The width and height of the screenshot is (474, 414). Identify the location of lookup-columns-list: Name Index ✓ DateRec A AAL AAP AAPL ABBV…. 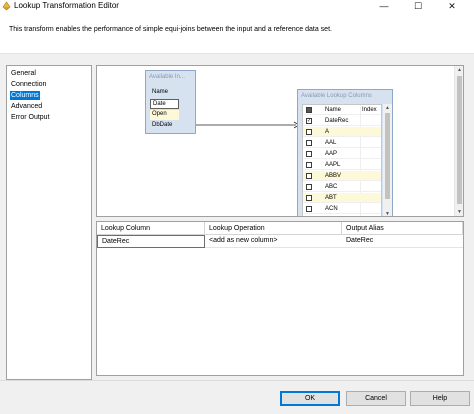
(342, 160).